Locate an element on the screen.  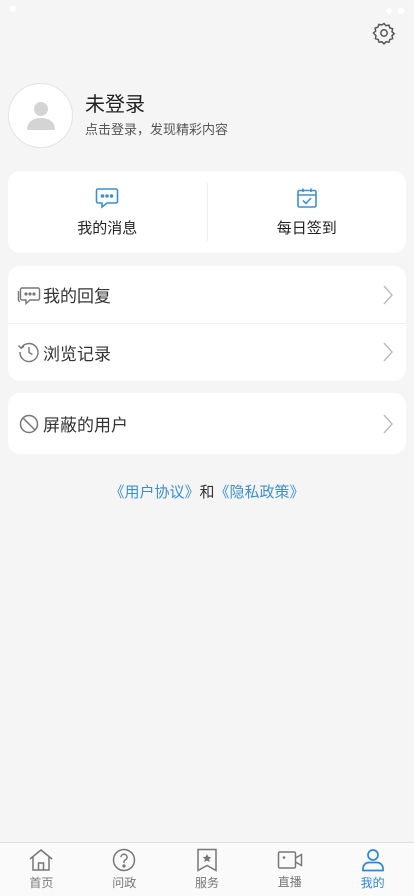
my-messages-label: 我的消息 is located at coordinates (107, 227).